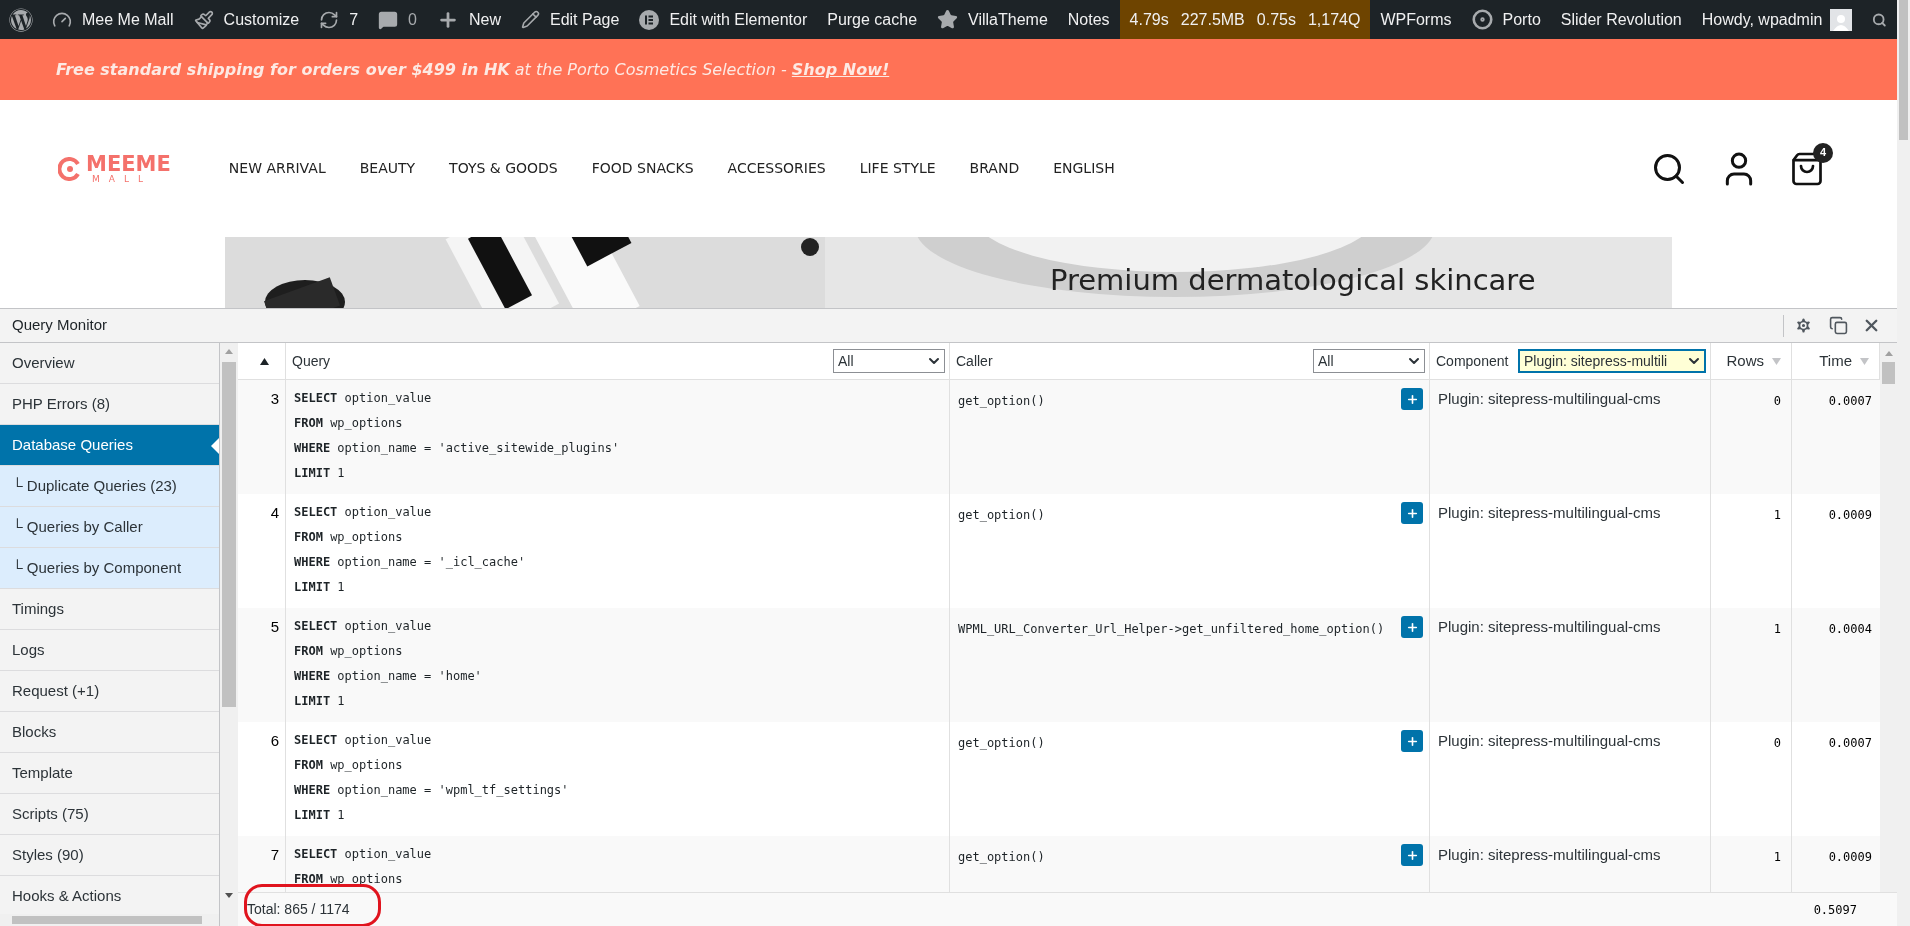 The image size is (1910, 926). What do you see at coordinates (397, 19) in the screenshot?
I see `toolbar-link: 0` at bounding box center [397, 19].